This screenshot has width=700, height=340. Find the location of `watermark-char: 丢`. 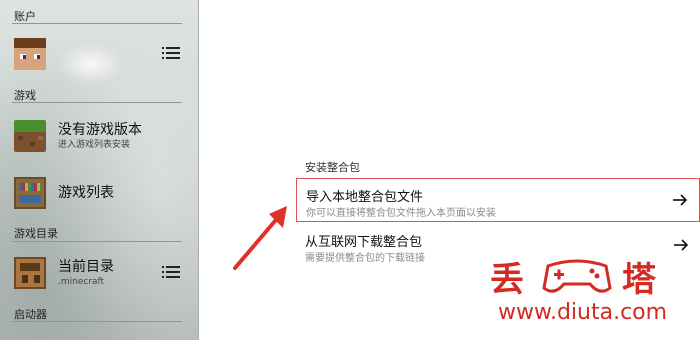

watermark-char: 丢 is located at coordinates (507, 280).